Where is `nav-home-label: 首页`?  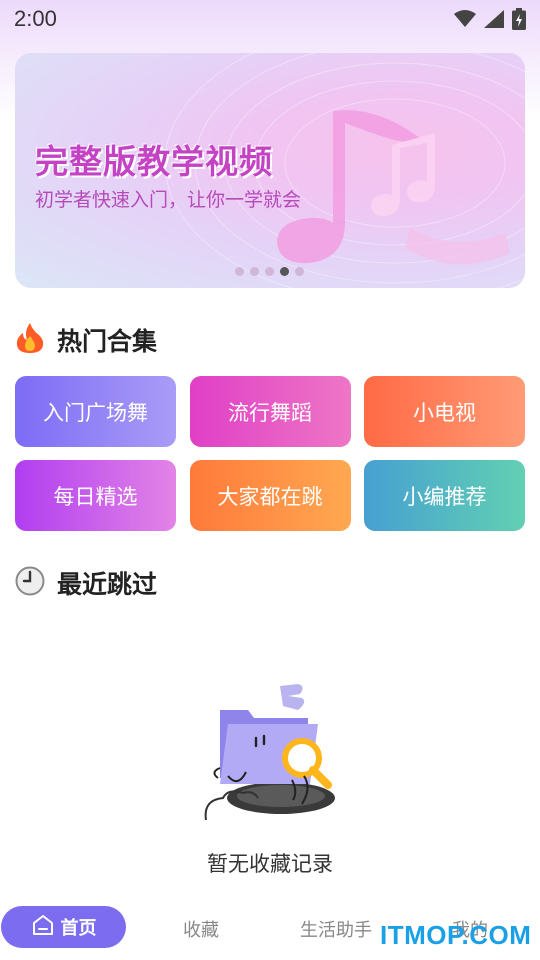
nav-home-label: 首页 is located at coordinates (78, 928).